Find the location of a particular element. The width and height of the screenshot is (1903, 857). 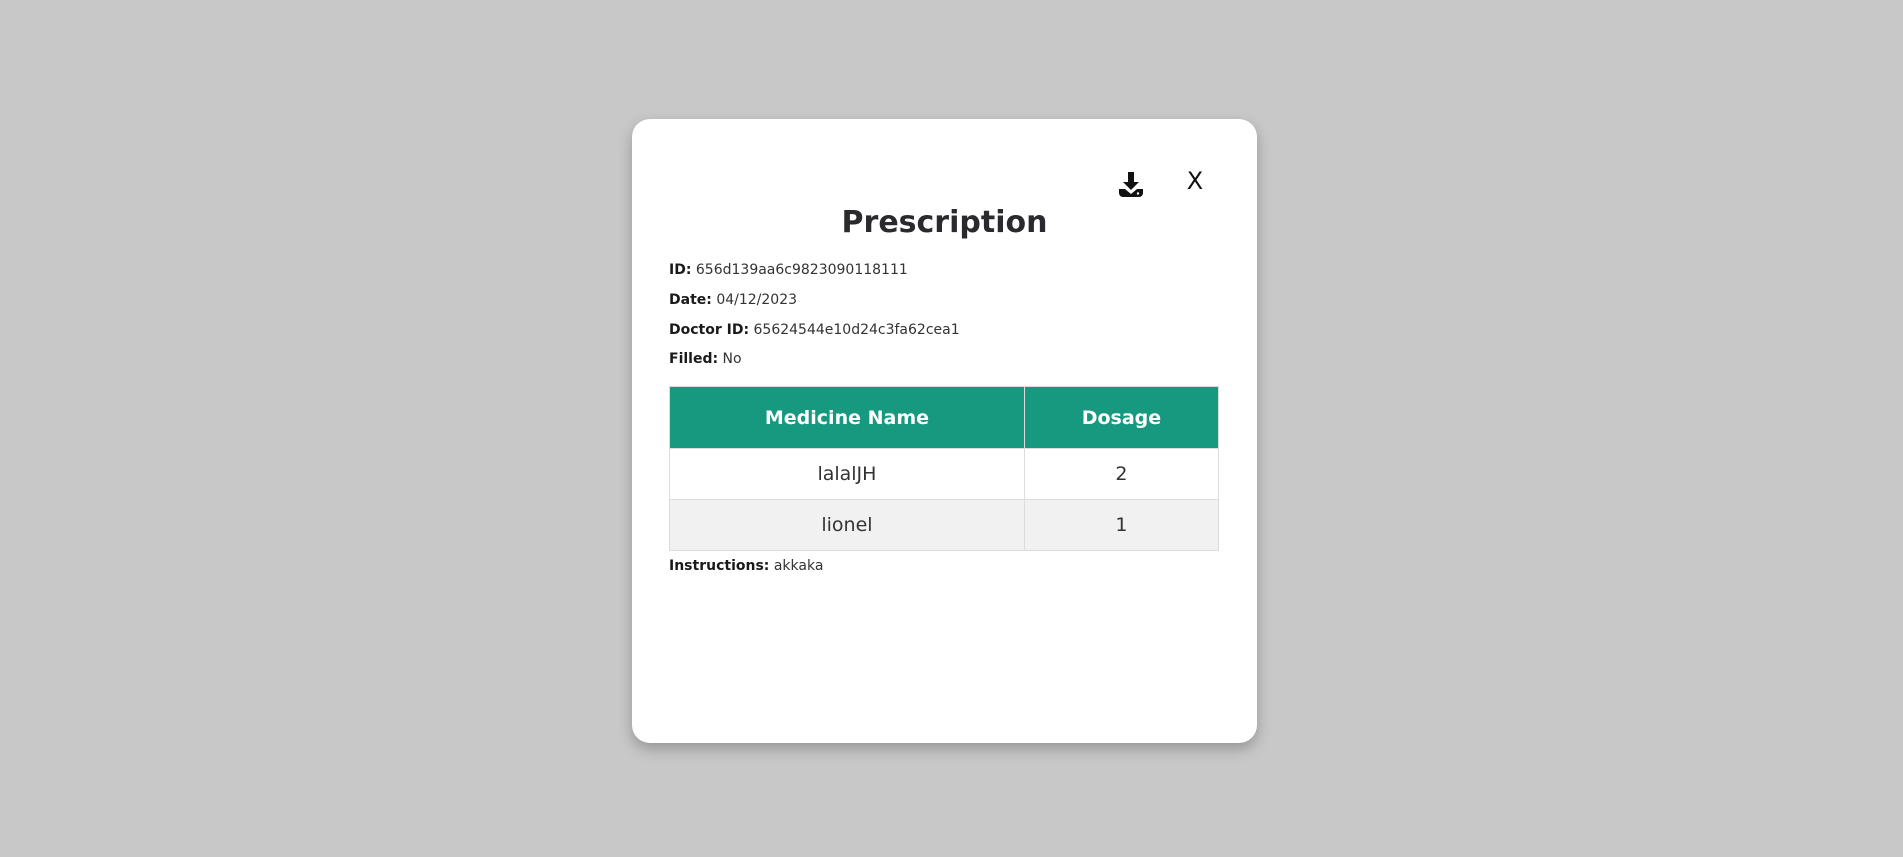

medicine-name-cell: lionel is located at coordinates (847, 525).